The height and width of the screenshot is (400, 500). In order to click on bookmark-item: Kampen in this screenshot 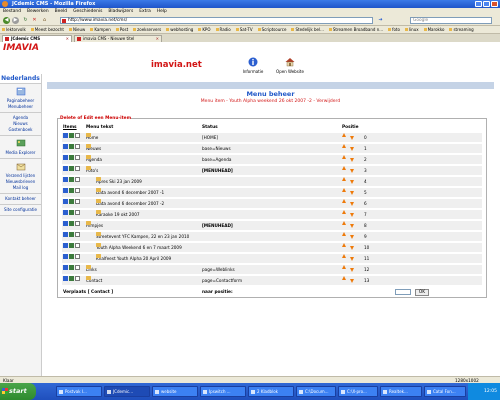, I will do `click(100, 29)`.